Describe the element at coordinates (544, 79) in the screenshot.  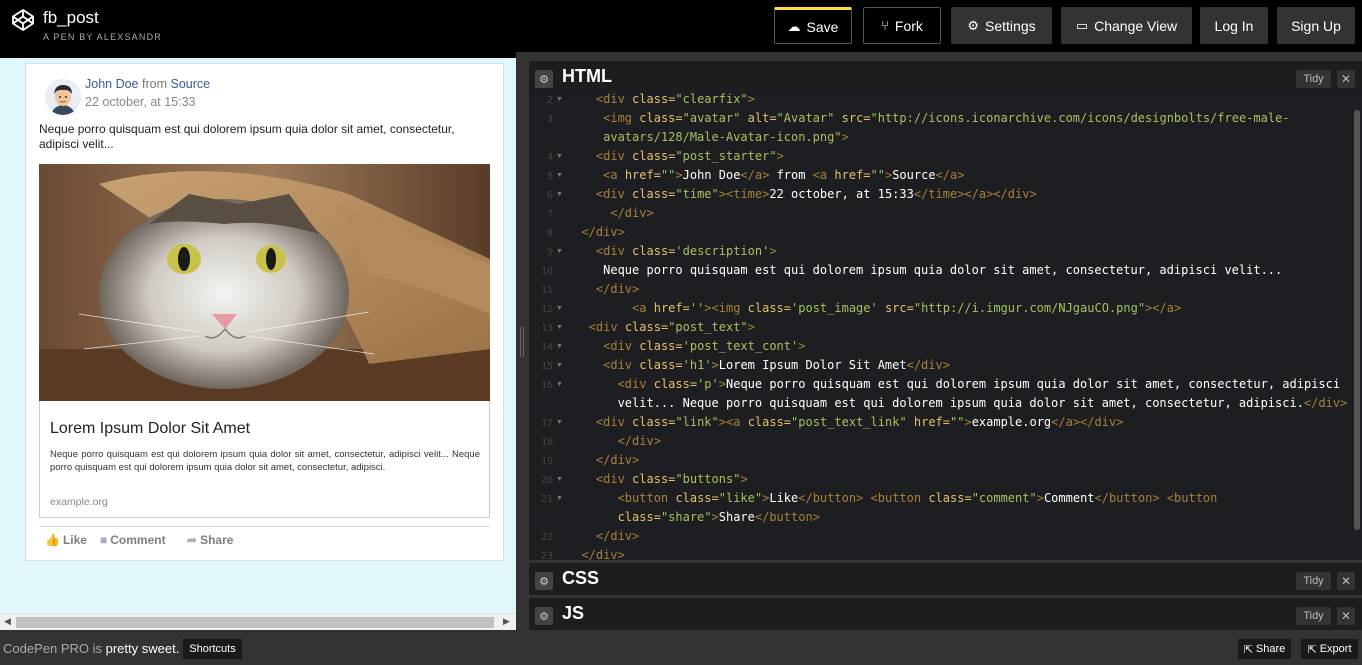
I see `html-settings-gear-icon: ⚙` at that location.